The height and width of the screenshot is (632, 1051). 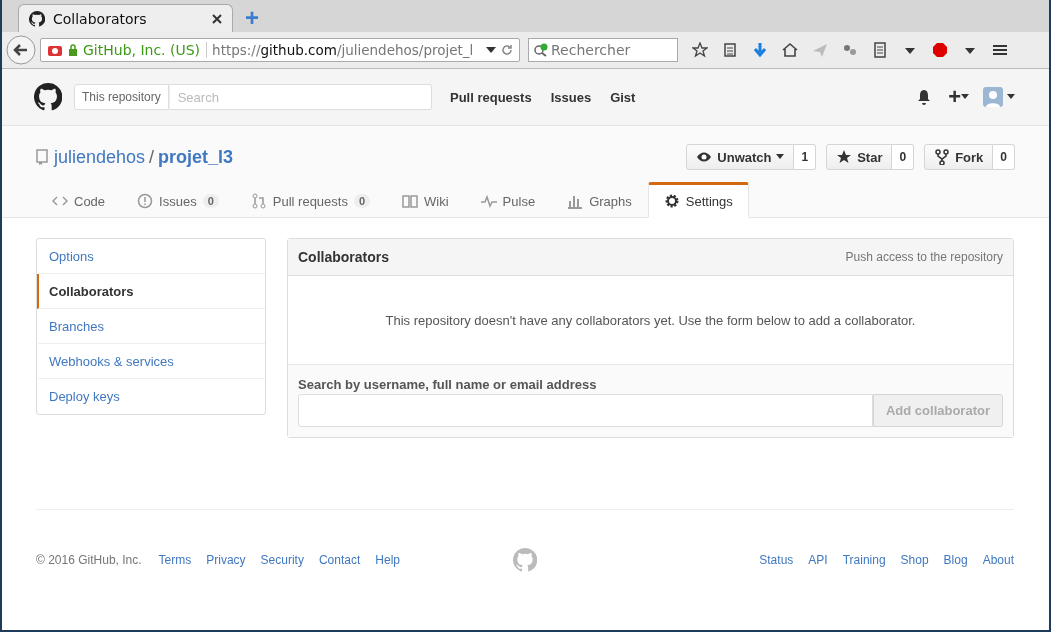 What do you see at coordinates (671, 201) in the screenshot?
I see `gear-icon` at bounding box center [671, 201].